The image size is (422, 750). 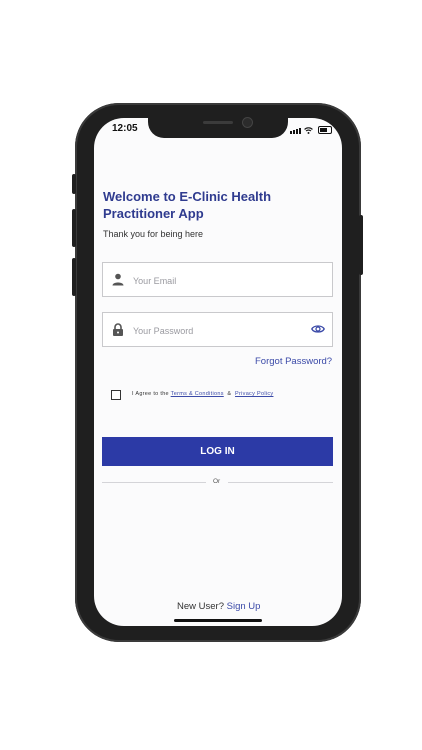 I want to click on terms-link: Terms & Conditions, so click(x=197, y=394).